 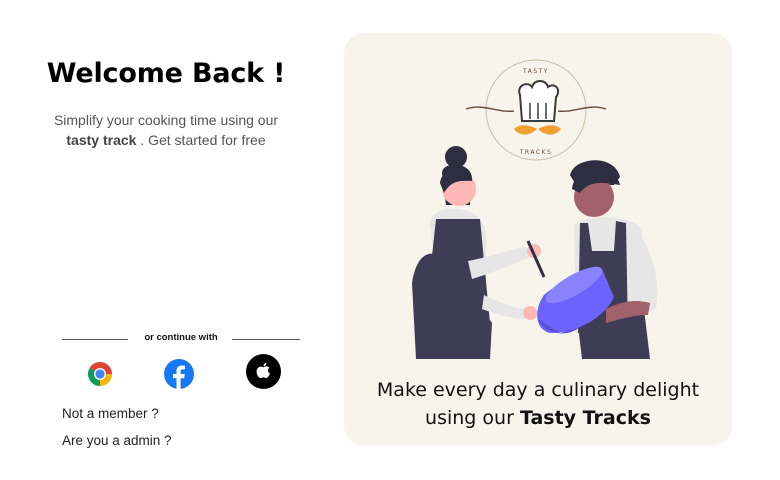 What do you see at coordinates (166, 120) in the screenshot?
I see `subtitle-line-1: Simplify your cooking time using our` at bounding box center [166, 120].